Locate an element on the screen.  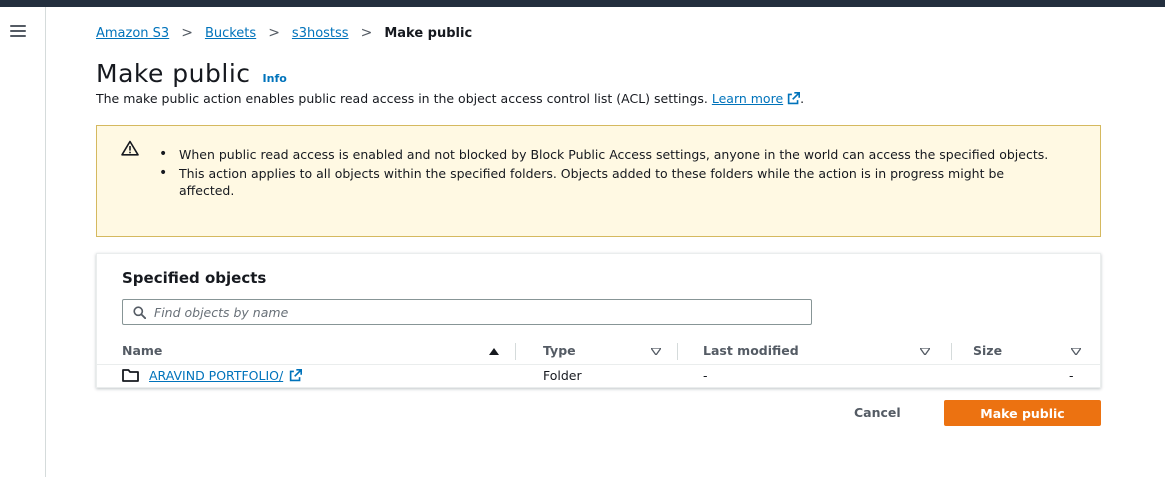
folder-link: ARAVIND PORTFOLIO/ is located at coordinates (216, 375).